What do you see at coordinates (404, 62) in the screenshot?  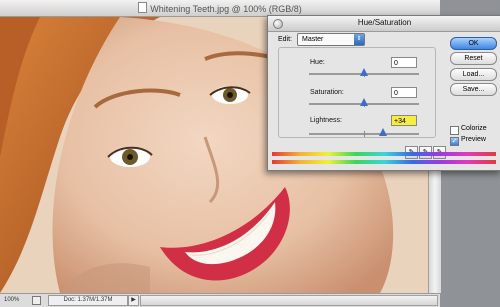 I see `hue-input: 0` at bounding box center [404, 62].